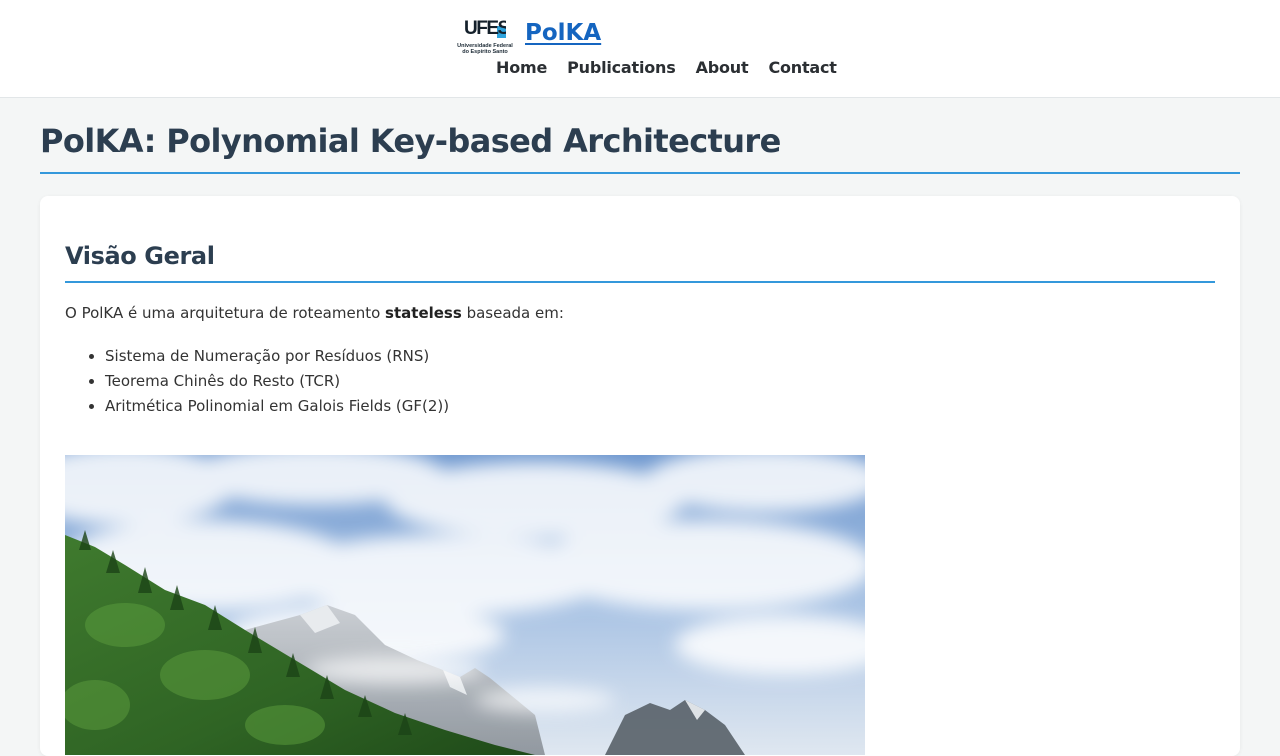  I want to click on nav-about-link: About, so click(722, 67).